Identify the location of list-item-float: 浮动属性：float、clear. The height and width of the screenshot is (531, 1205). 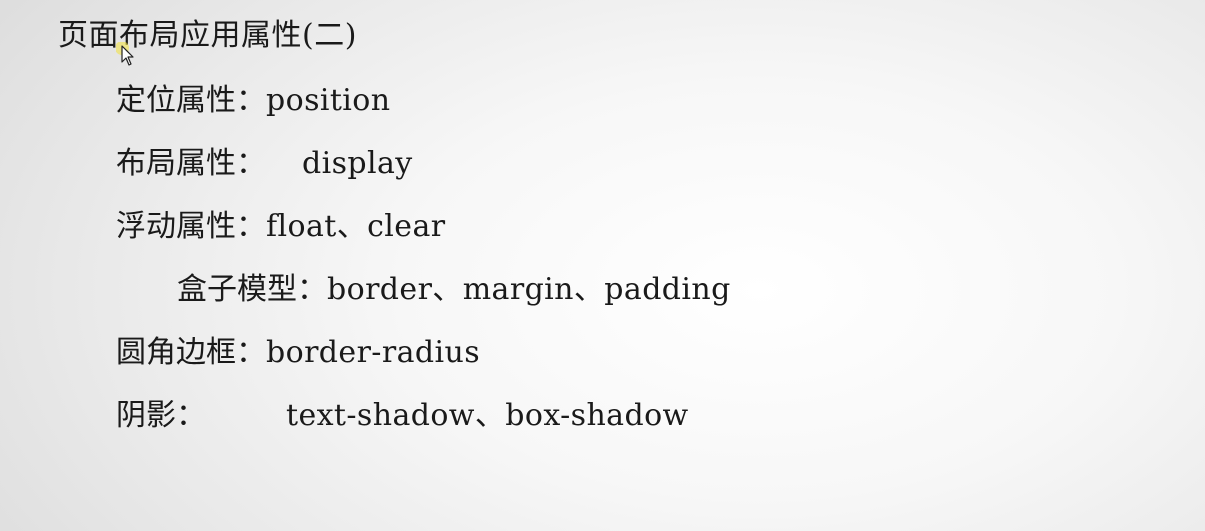
(280, 227).